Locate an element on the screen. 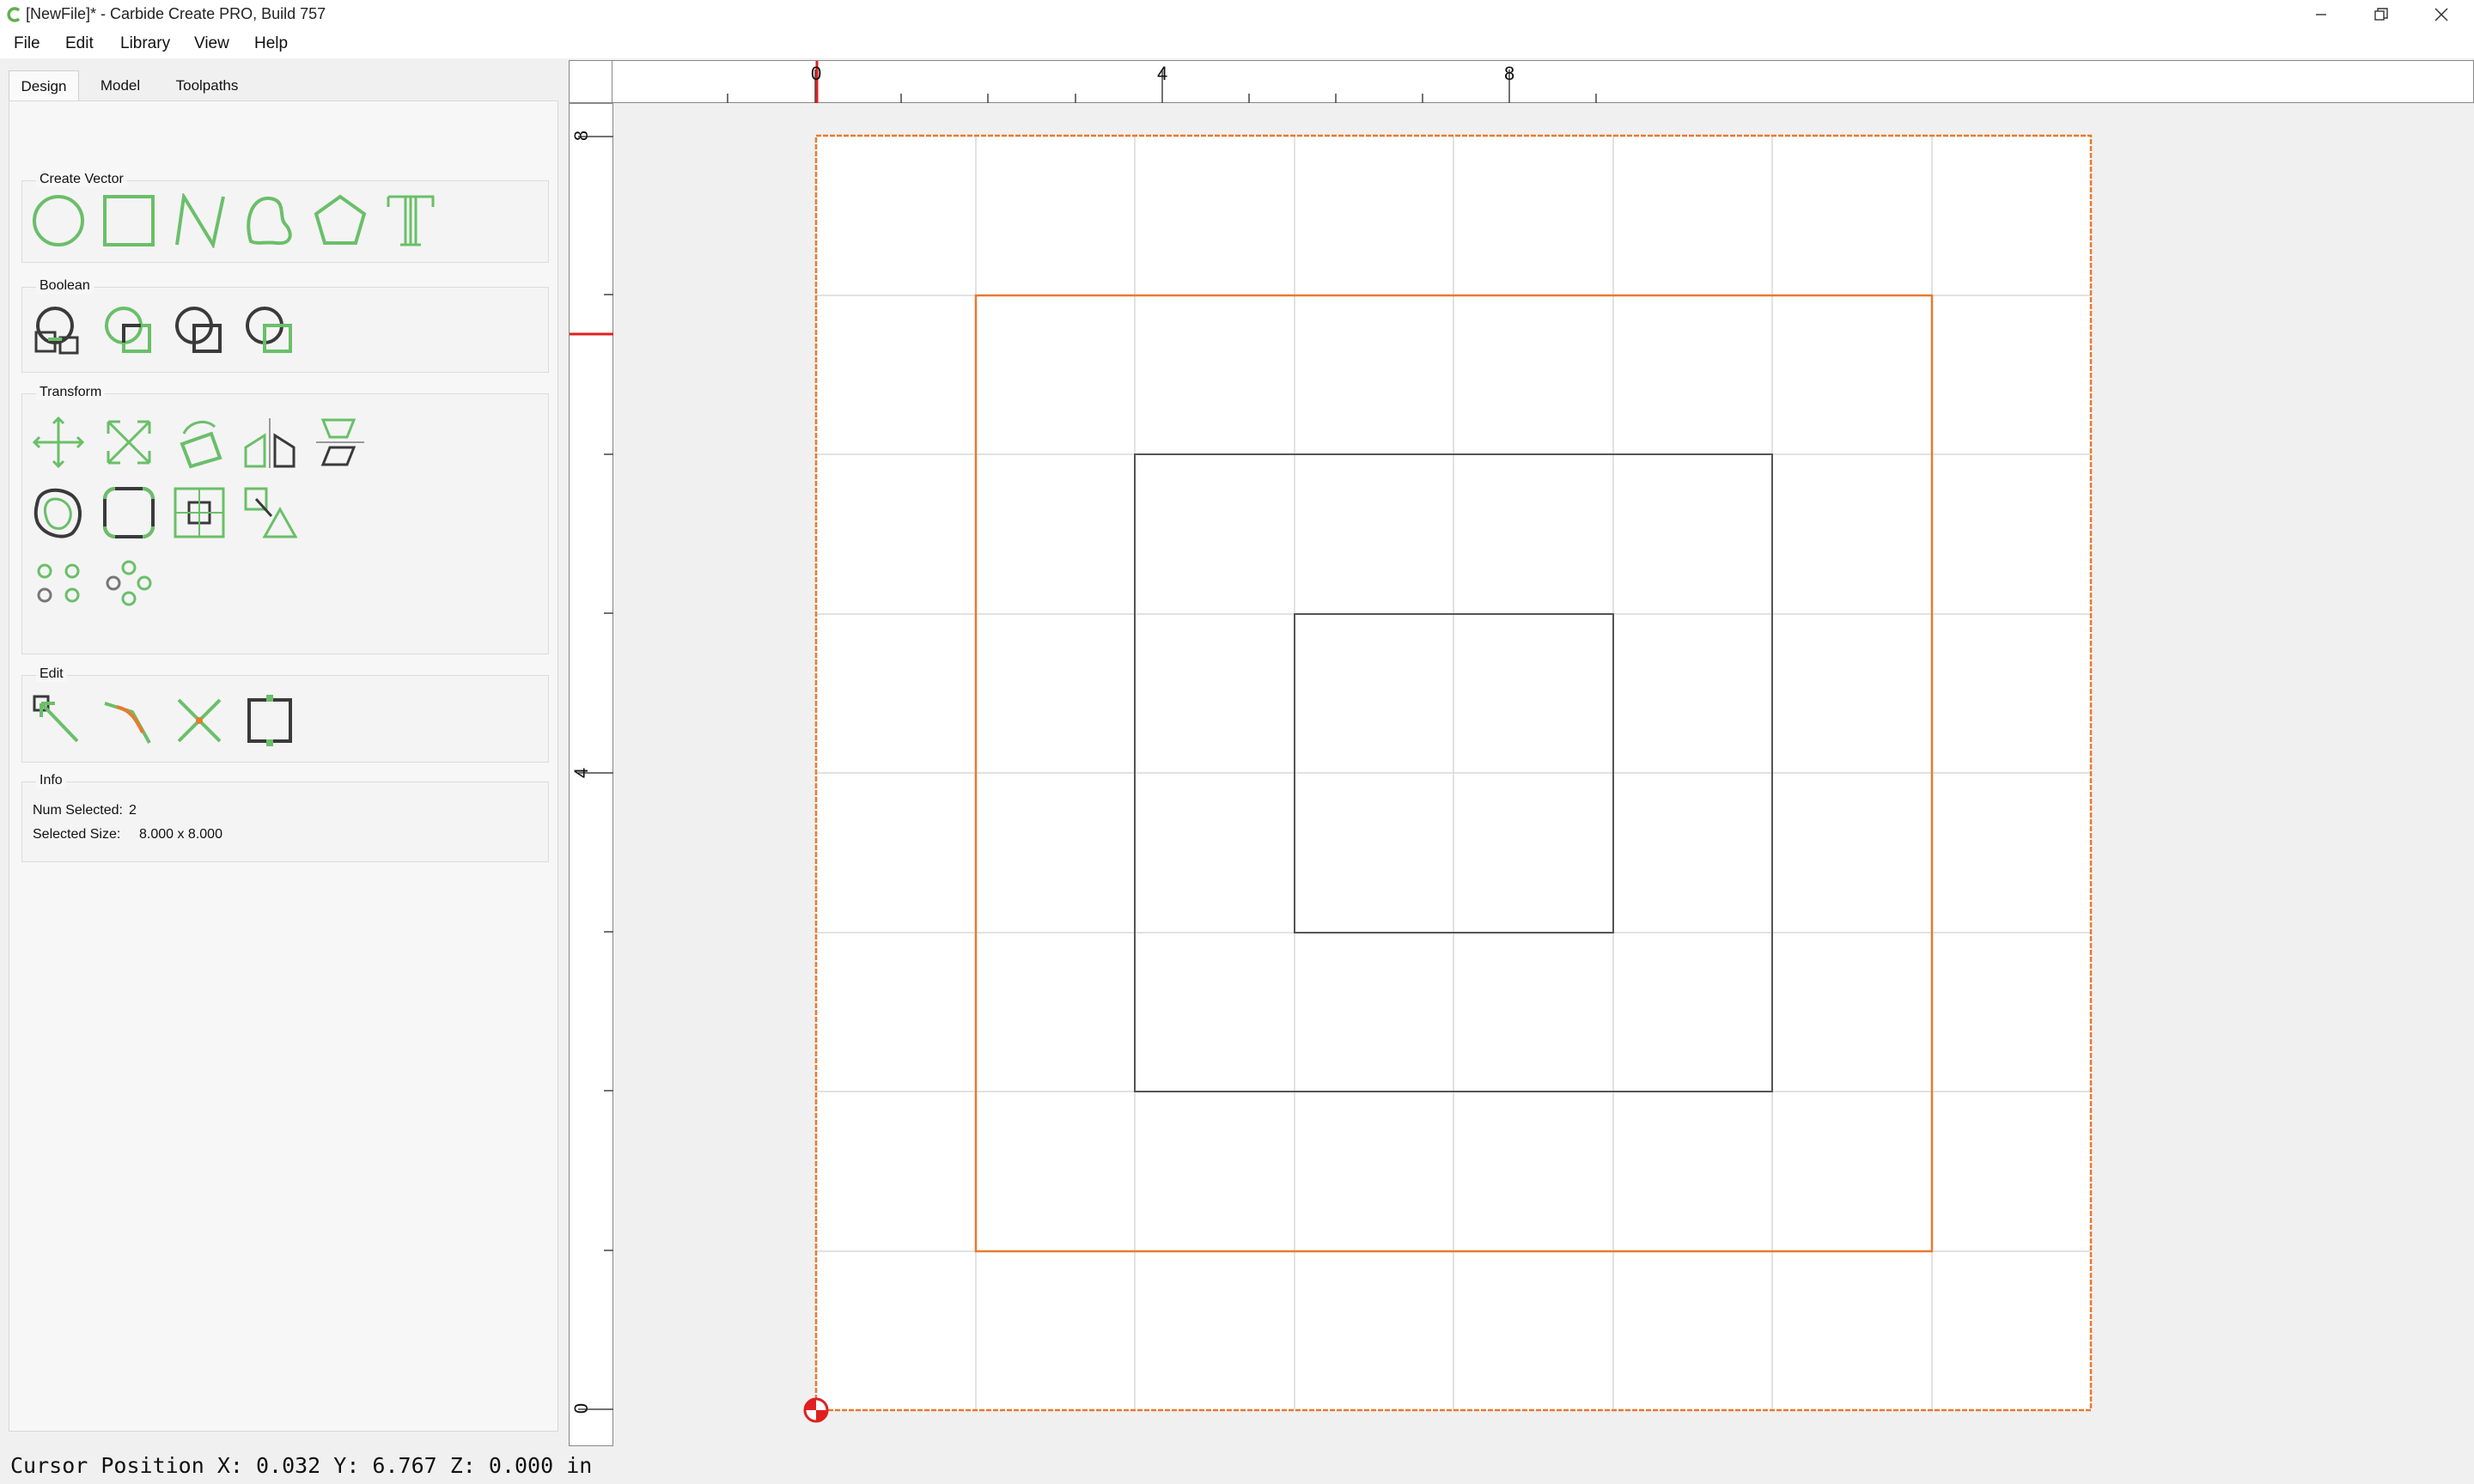 This screenshot has width=2474, height=1484. curve-icon is located at coordinates (269, 221).